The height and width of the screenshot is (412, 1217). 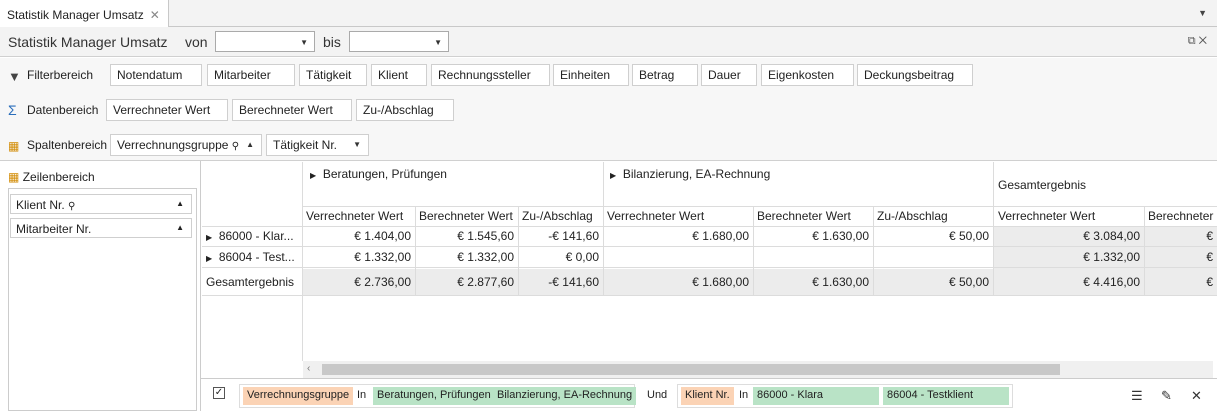 I want to click on row-field: Mitarbeiter Nr. ▲, so click(x=101, y=228).